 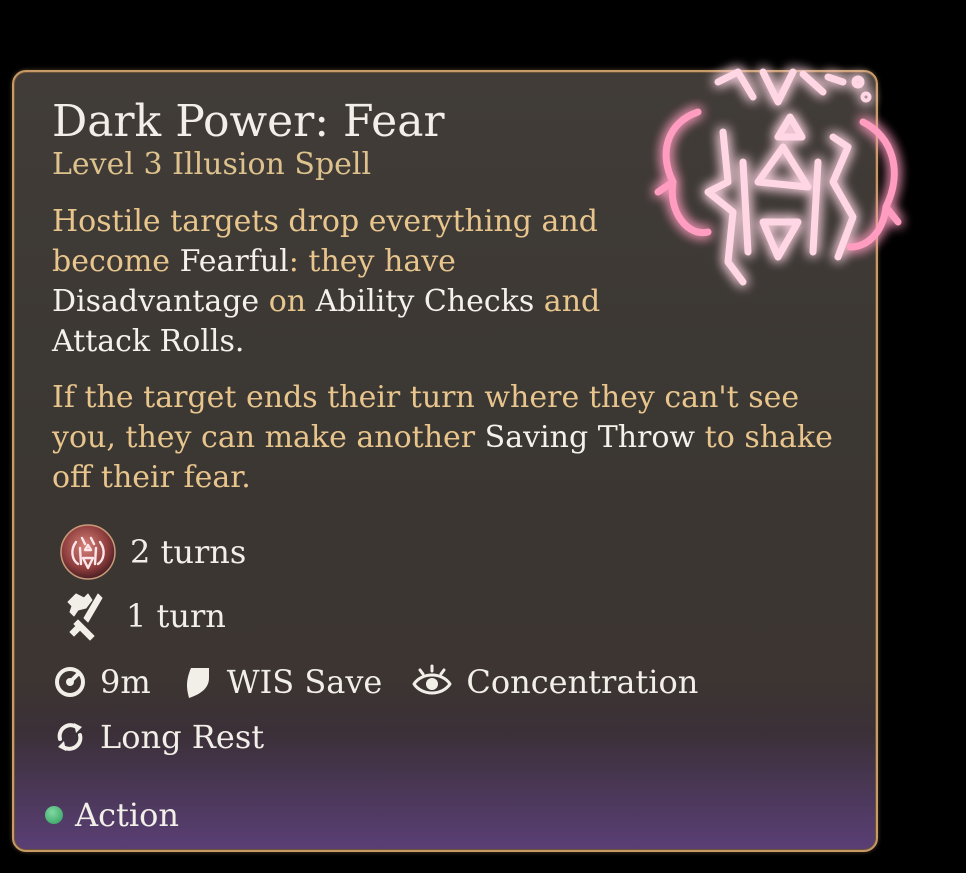 I want to click on action-resource-icon, so click(x=54, y=815).